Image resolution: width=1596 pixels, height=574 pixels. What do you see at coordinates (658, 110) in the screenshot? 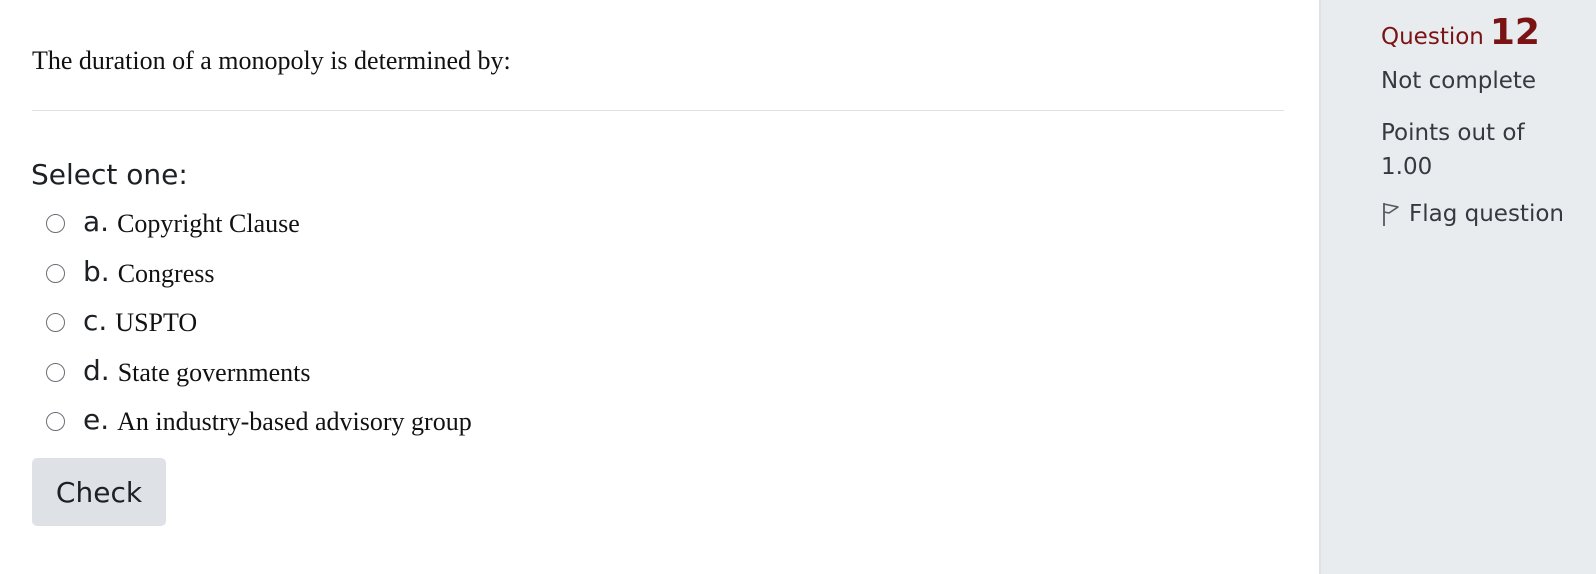
I see `divider` at bounding box center [658, 110].